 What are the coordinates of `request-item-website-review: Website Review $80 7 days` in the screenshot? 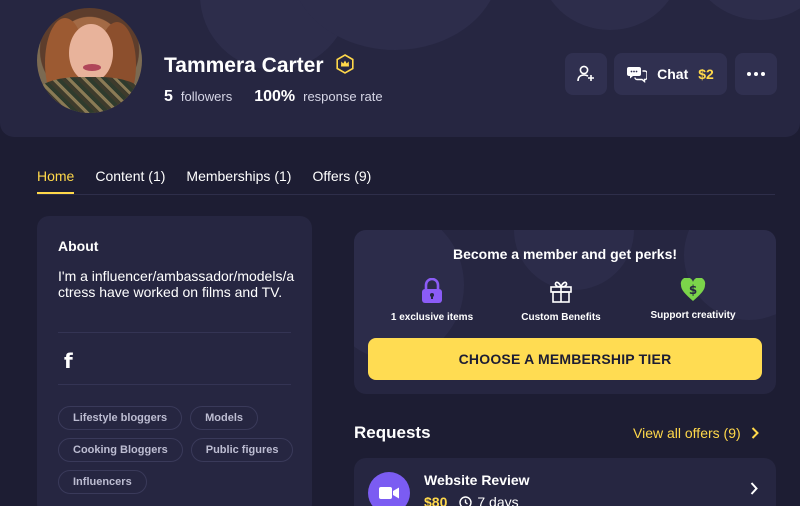 It's located at (565, 482).